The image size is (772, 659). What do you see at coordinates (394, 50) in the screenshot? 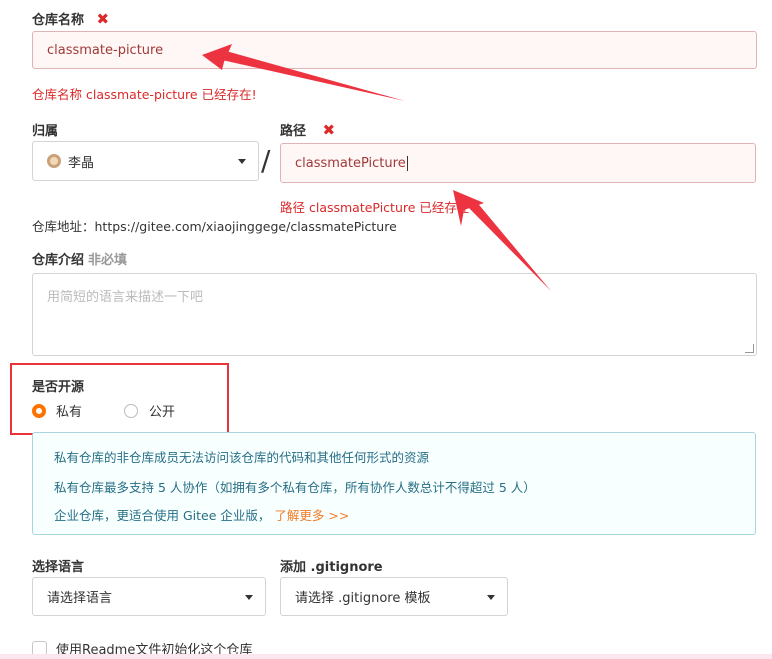
I see `repo-name-input: classmate-picture` at bounding box center [394, 50].